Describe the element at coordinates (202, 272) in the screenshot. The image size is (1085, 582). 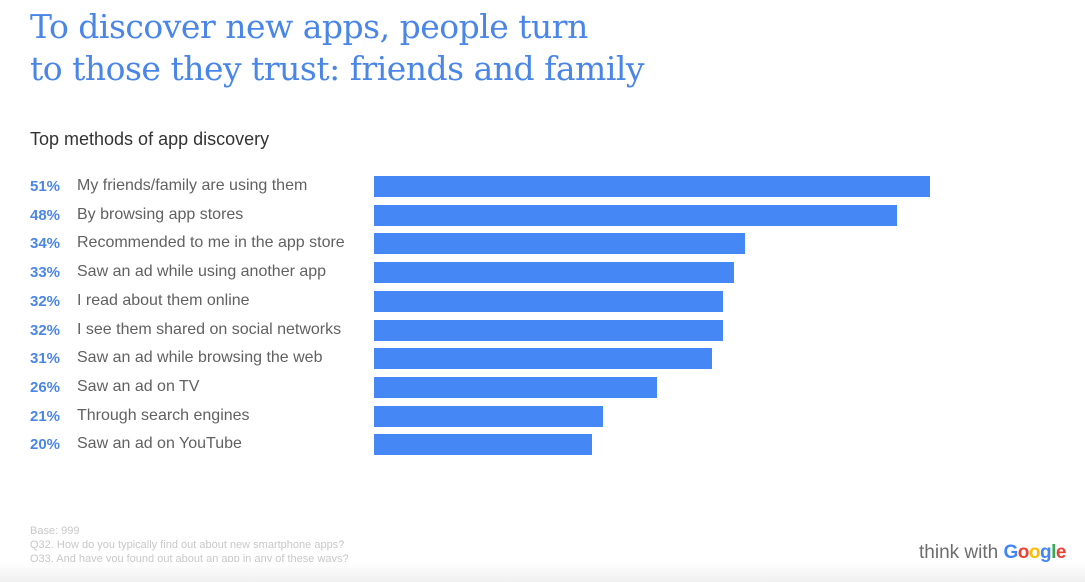
I see `category-label: Saw an ad while using another app` at that location.